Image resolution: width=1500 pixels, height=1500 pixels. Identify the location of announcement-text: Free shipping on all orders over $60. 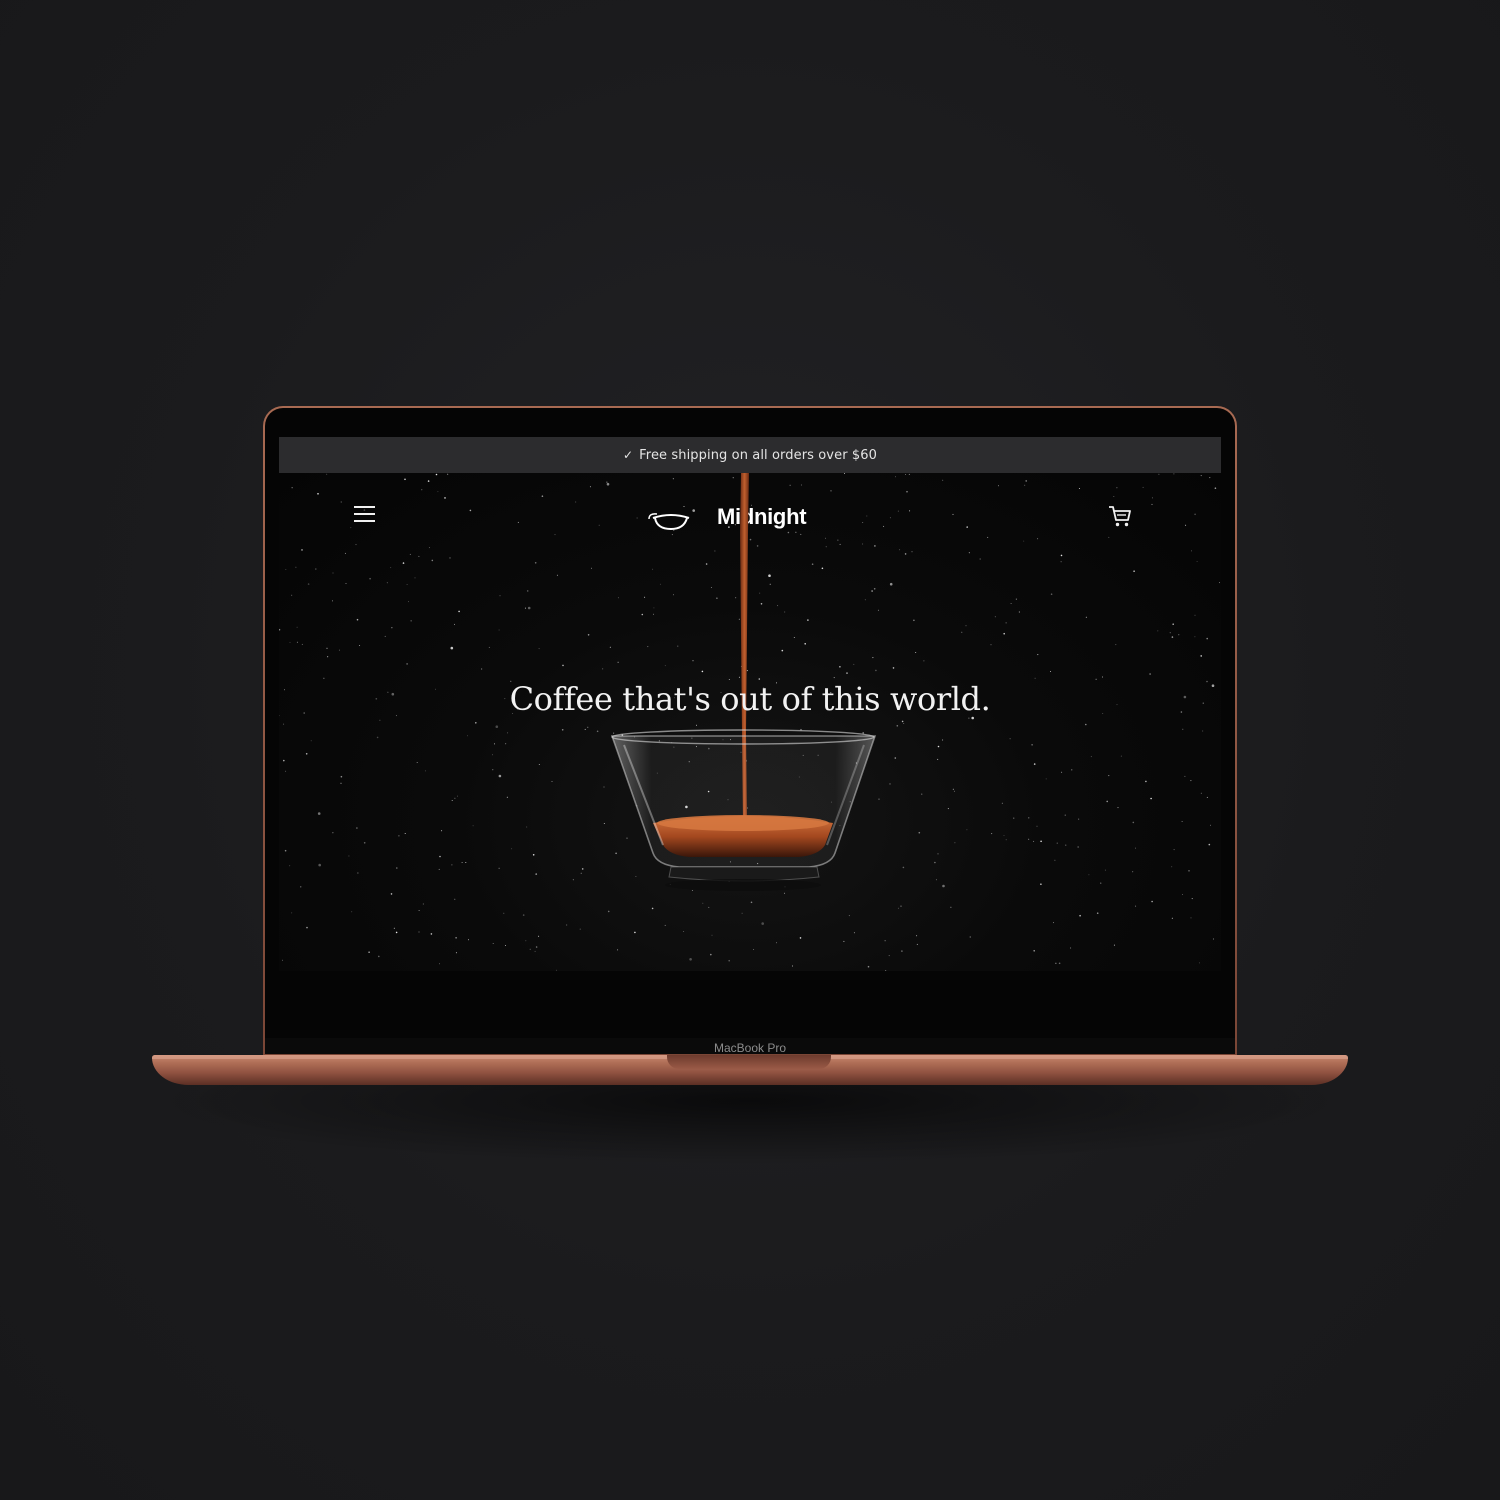
(758, 455).